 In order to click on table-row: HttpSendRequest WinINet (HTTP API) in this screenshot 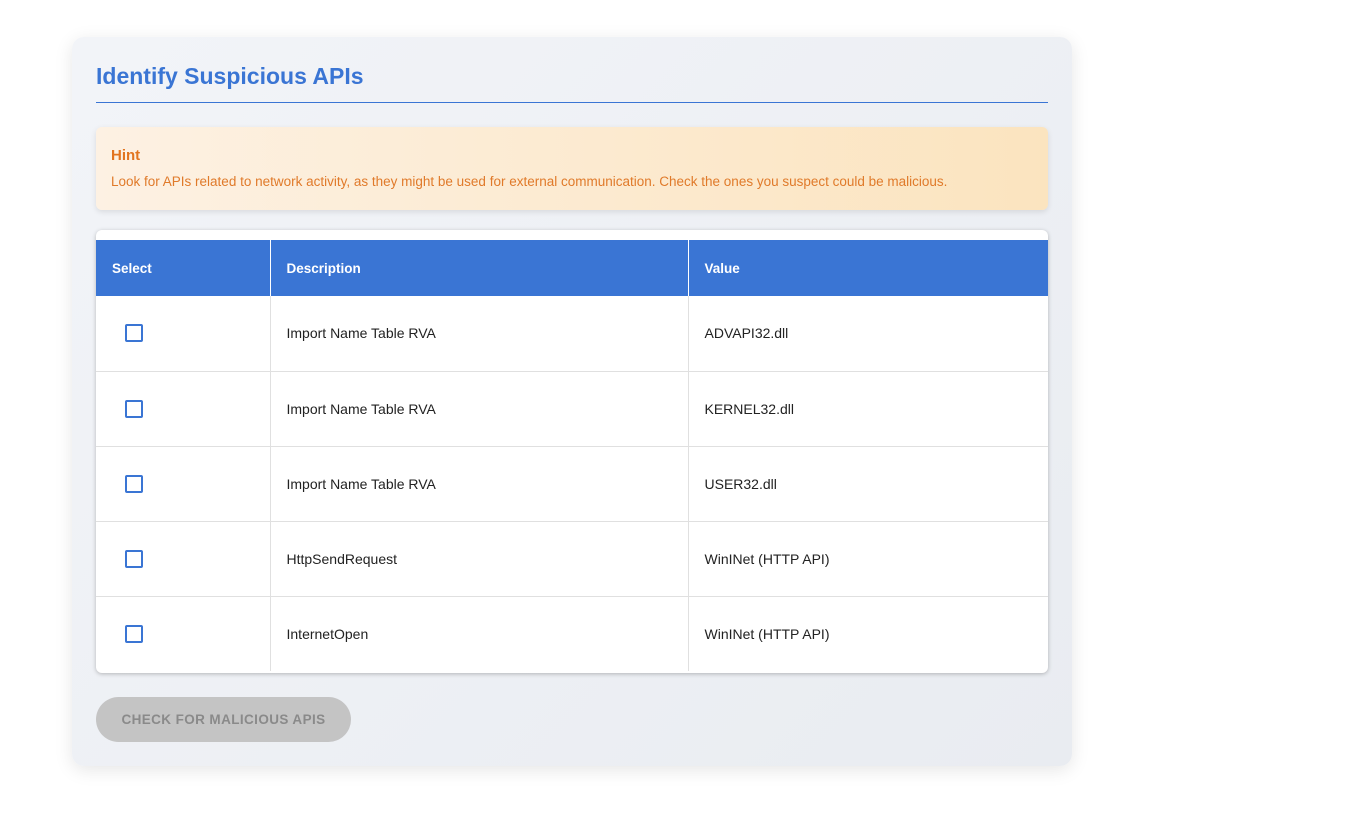, I will do `click(572, 558)`.